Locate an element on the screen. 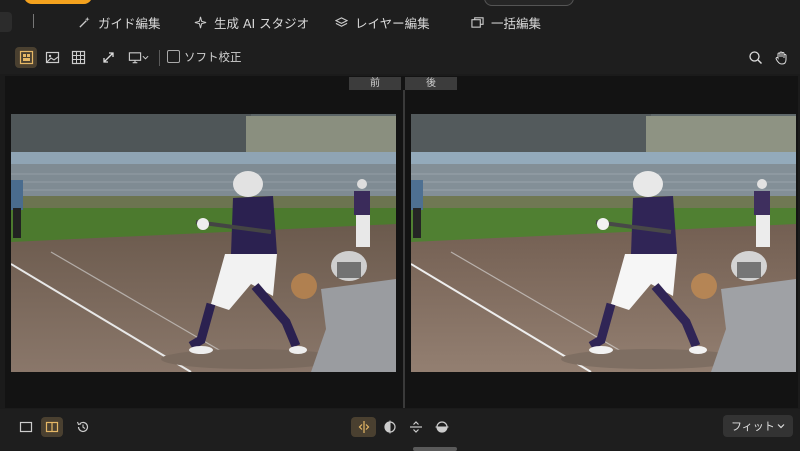 This screenshot has width=800, height=451. grid-view-icon is located at coordinates (26, 57).